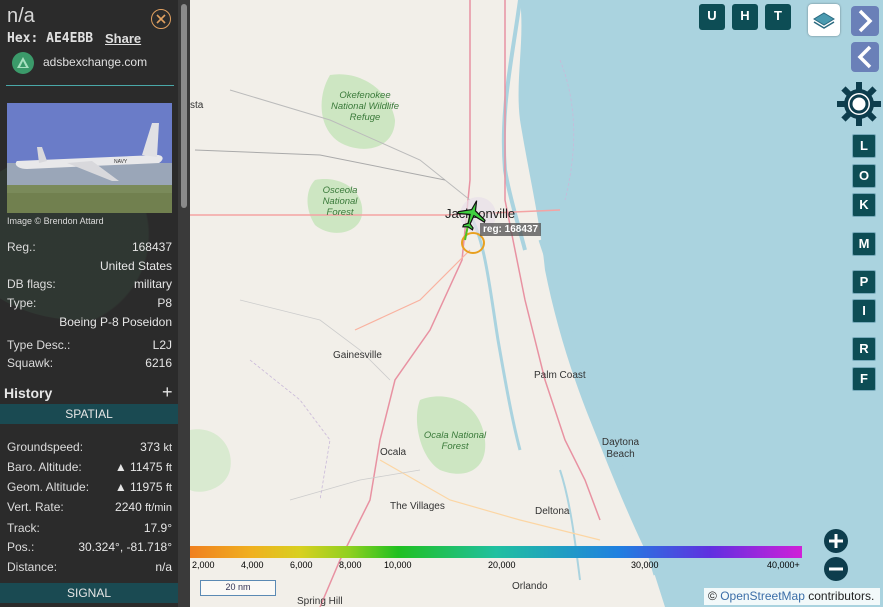 This screenshot has height=607, width=883. What do you see at coordinates (89, 268) in the screenshot?
I see `detail-row: United States` at bounding box center [89, 268].